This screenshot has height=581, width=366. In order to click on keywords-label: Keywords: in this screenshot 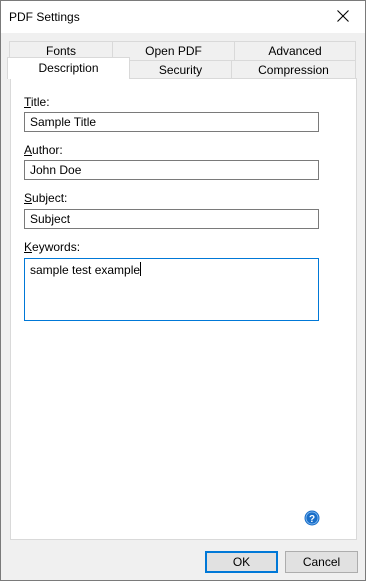, I will do `click(52, 247)`.